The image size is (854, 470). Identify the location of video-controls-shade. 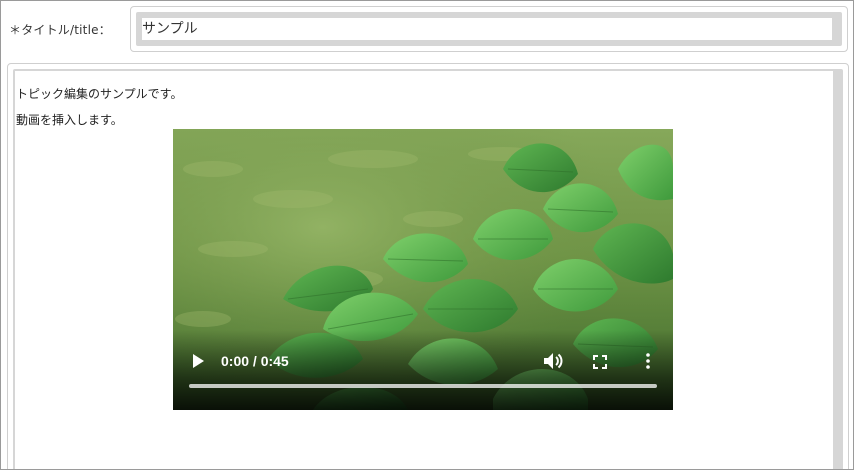
(423, 370).